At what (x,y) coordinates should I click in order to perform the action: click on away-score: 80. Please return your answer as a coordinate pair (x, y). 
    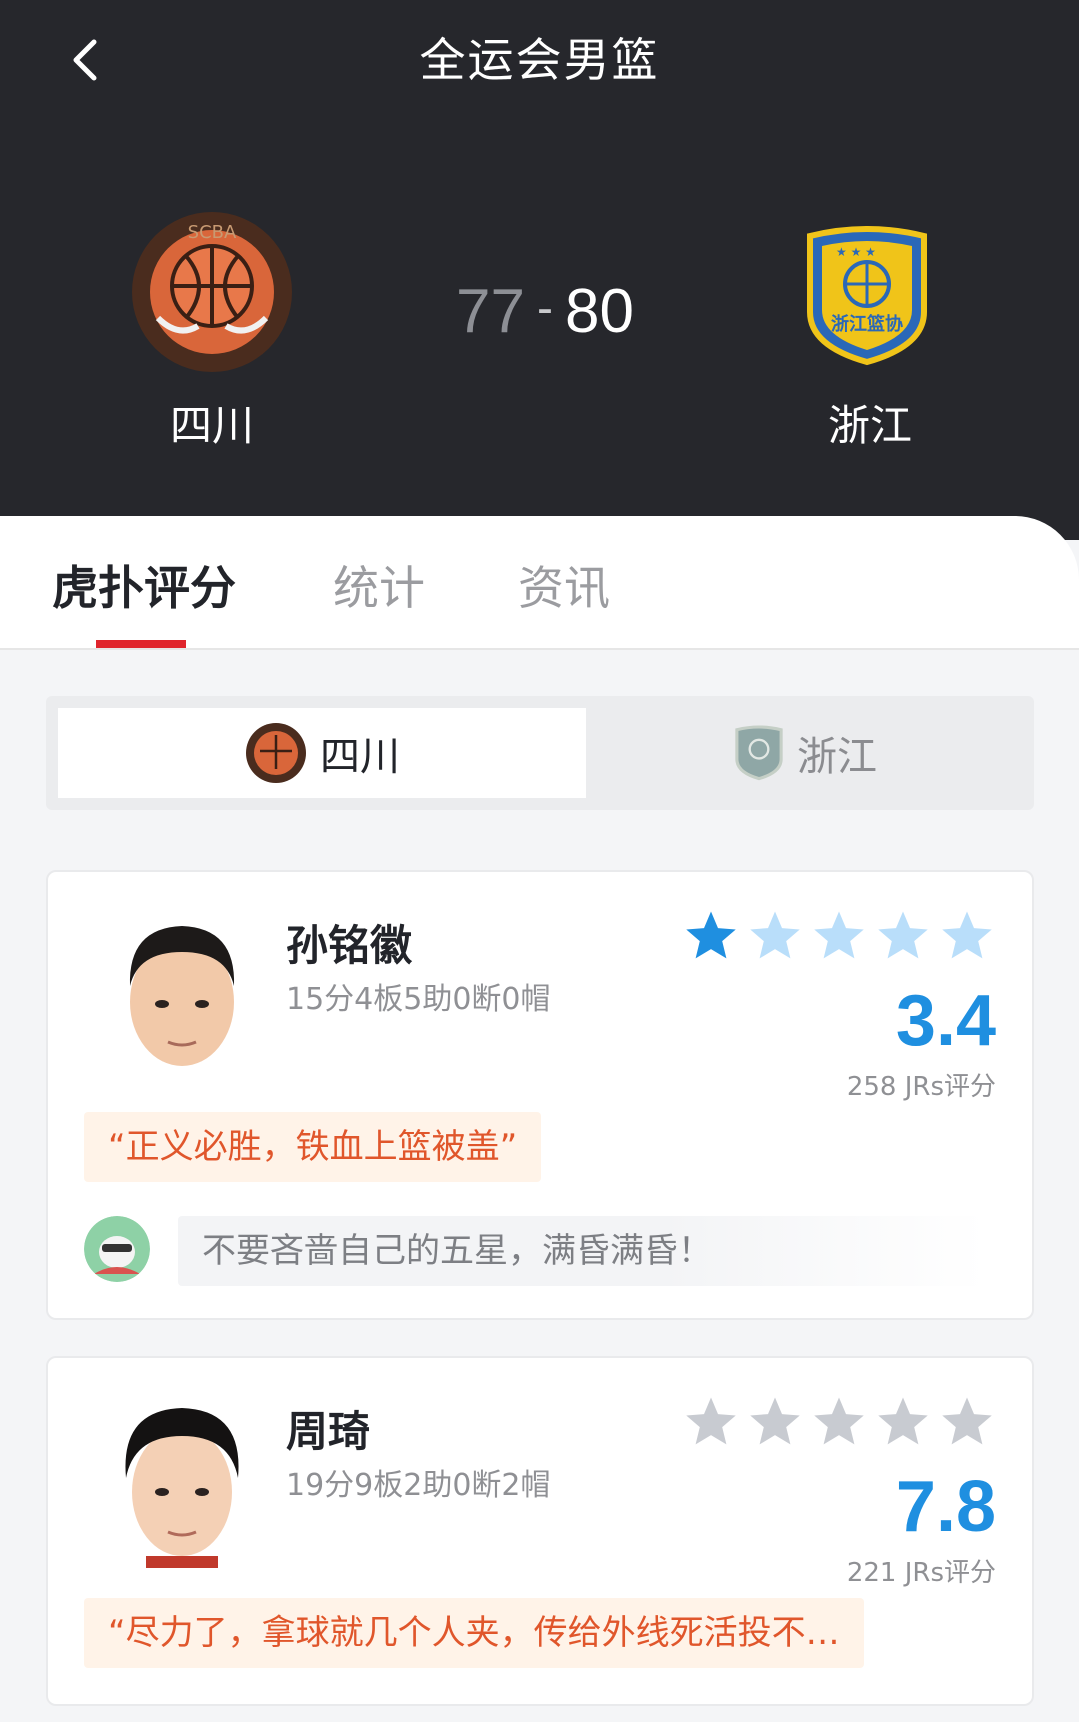
    Looking at the image, I should click on (599, 311).